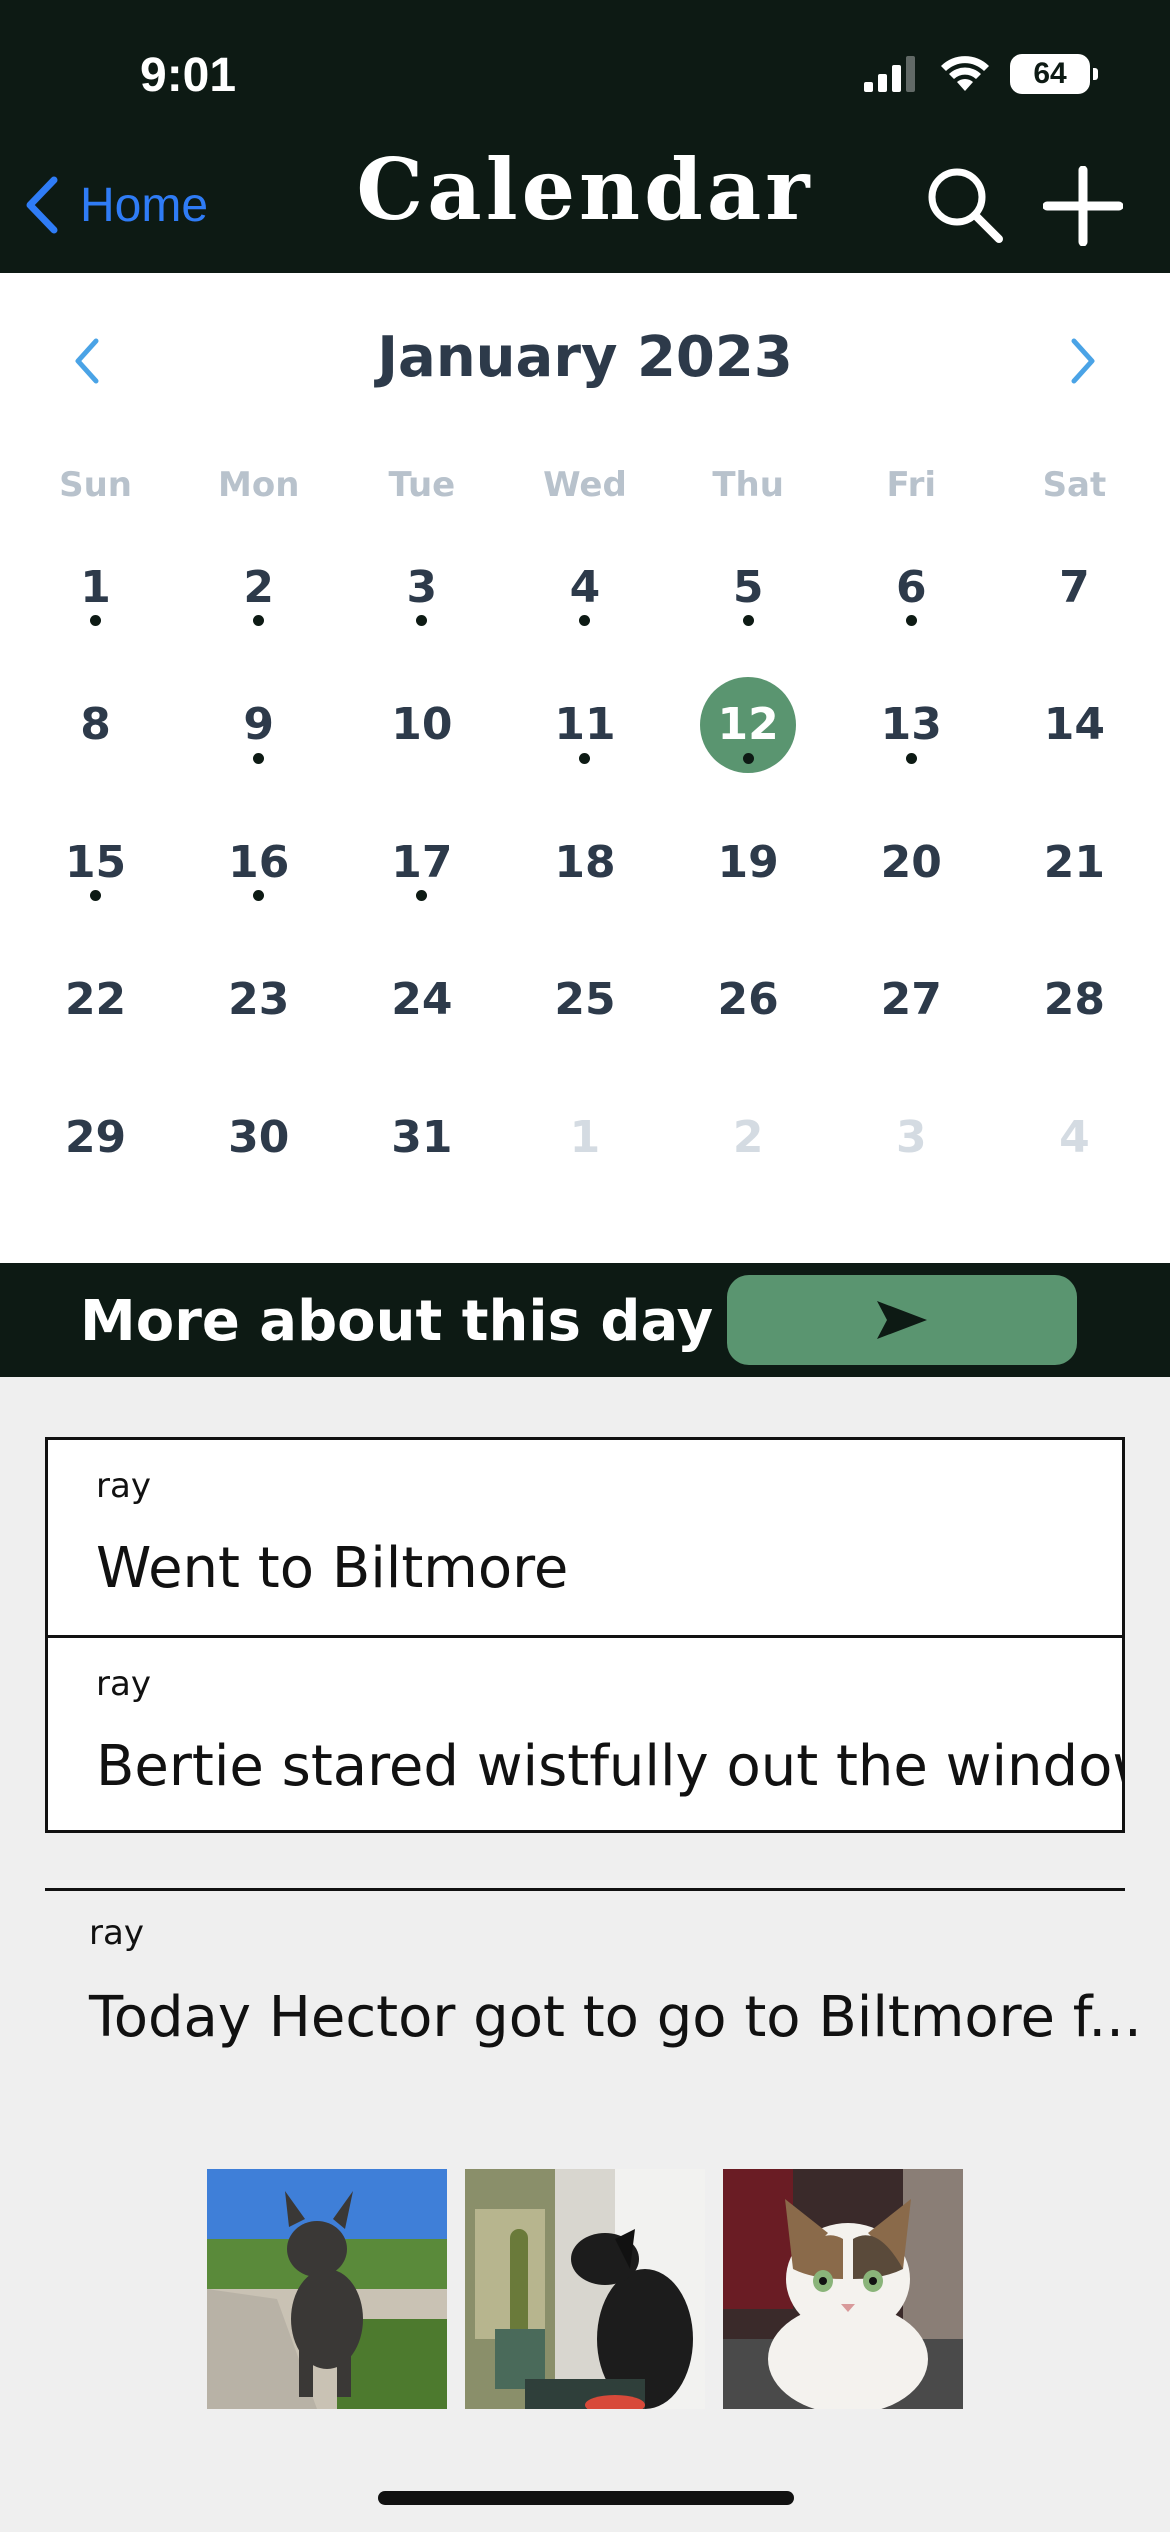 The width and height of the screenshot is (1170, 2532). What do you see at coordinates (585, 357) in the screenshot?
I see `month-label: January 2023` at bounding box center [585, 357].